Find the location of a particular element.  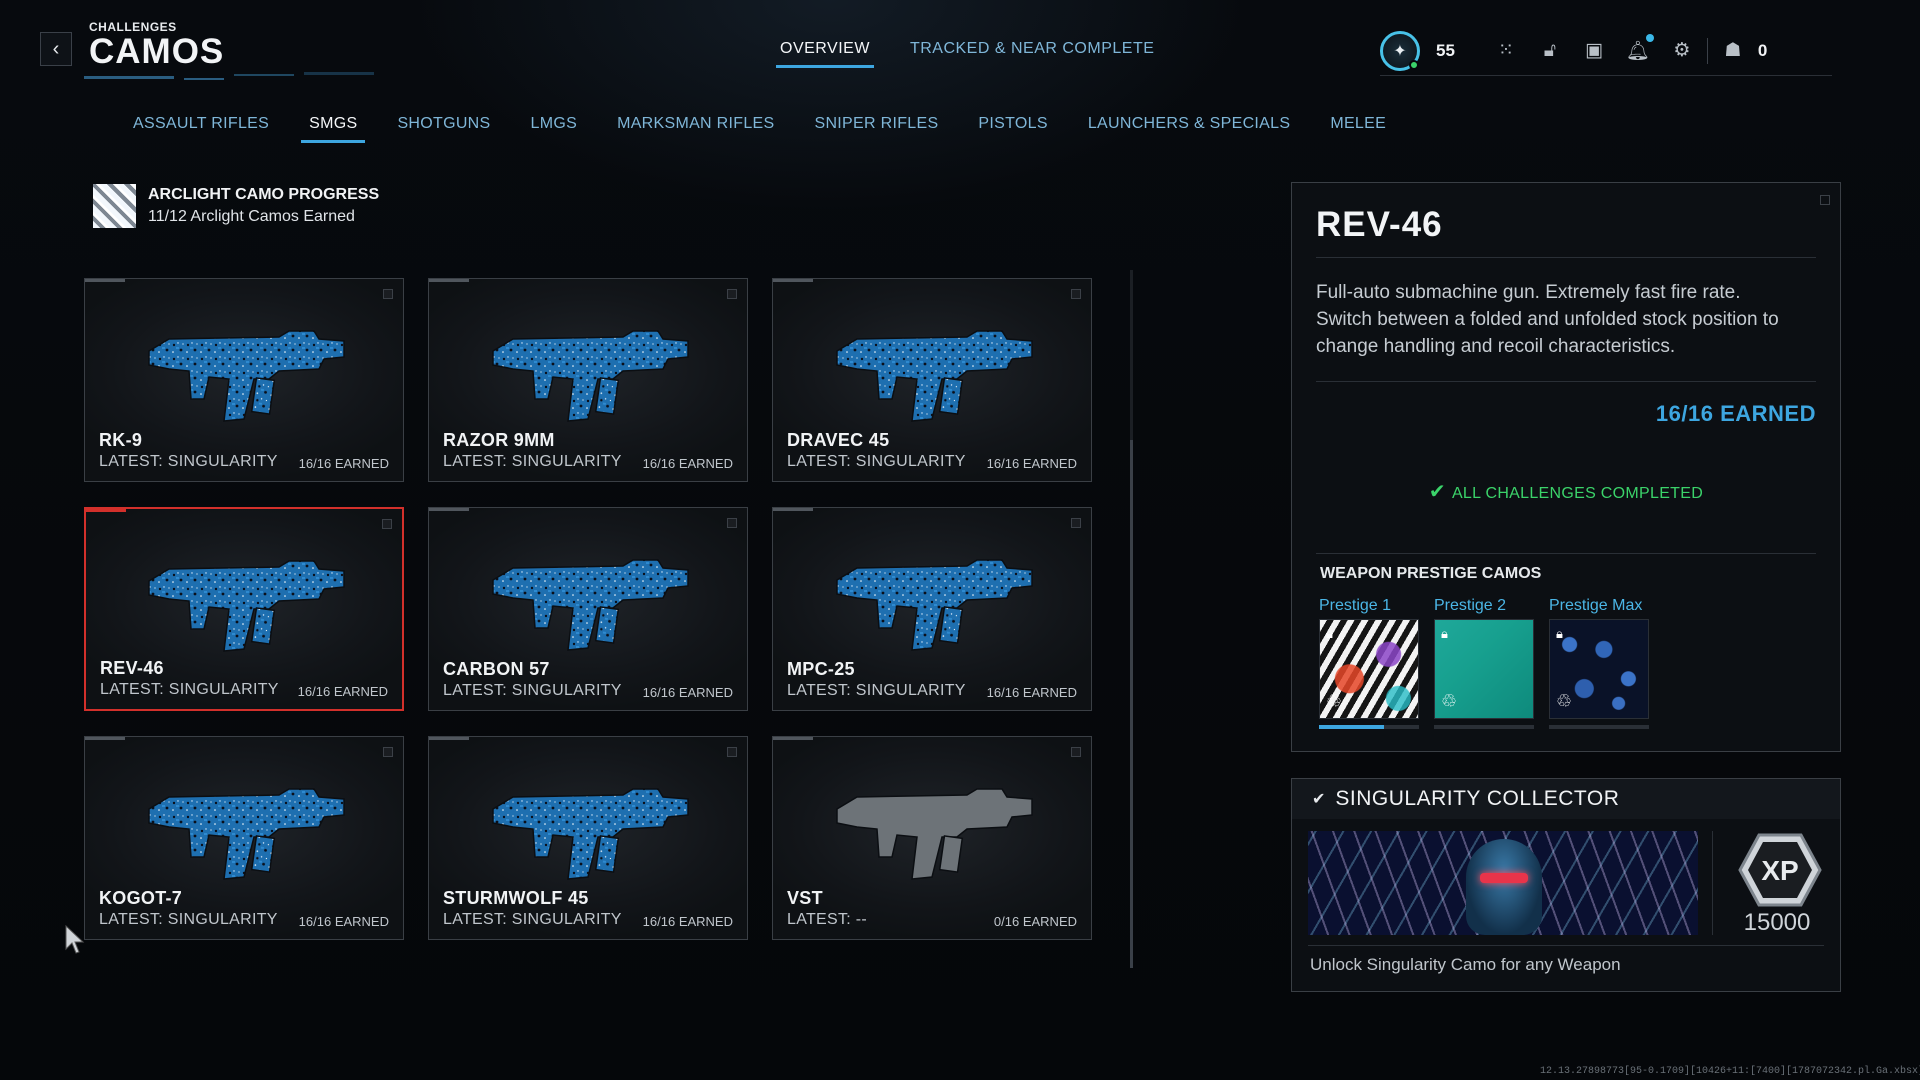

collector-header: ✔ SINGULARITY COLLECTOR is located at coordinates (1566, 799).